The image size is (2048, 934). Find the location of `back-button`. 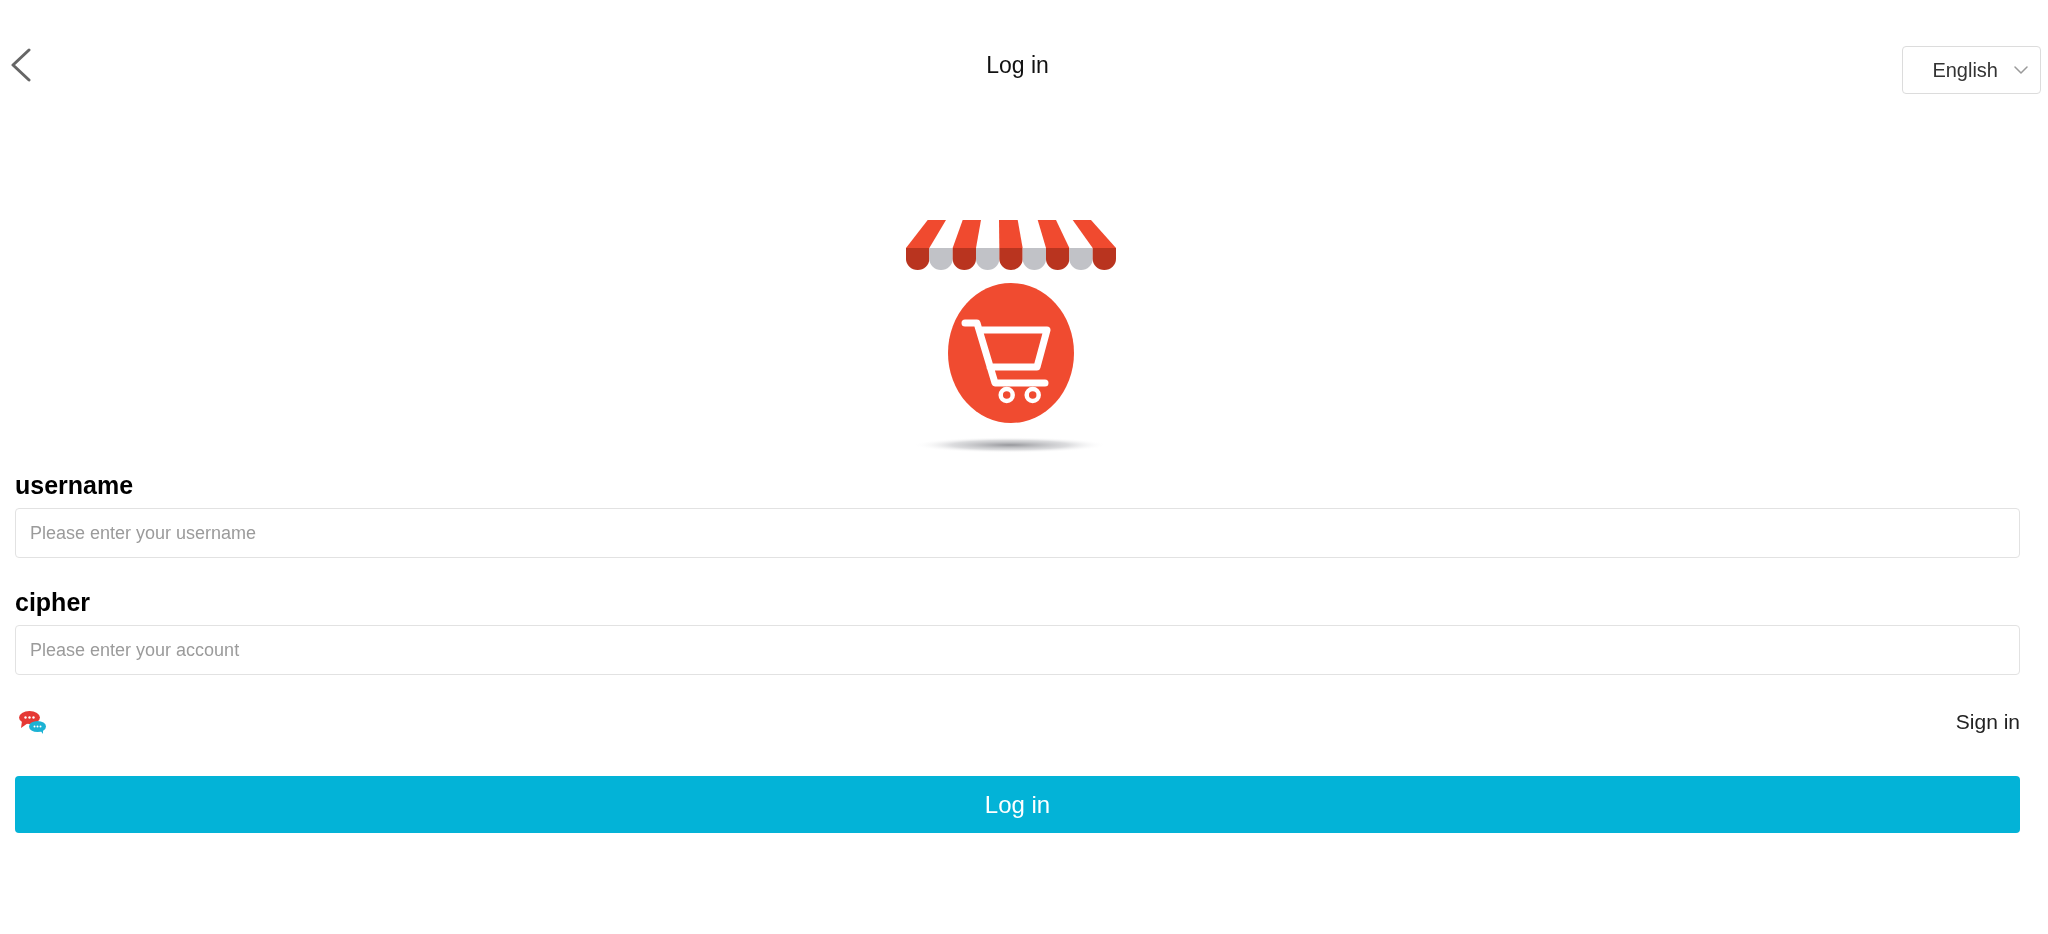

back-button is located at coordinates (21, 65).